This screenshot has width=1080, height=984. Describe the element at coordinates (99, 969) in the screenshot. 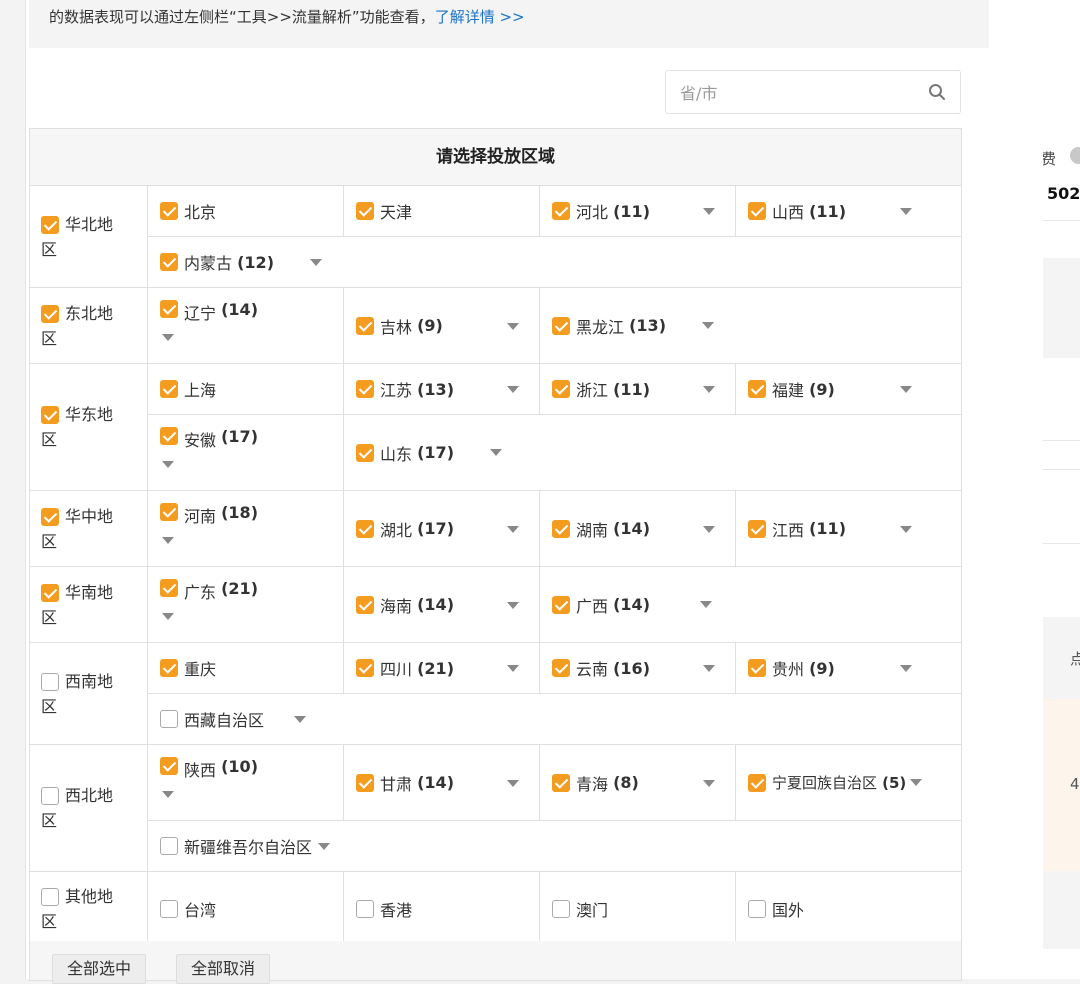

I see `select-all-button: 全部选中` at that location.